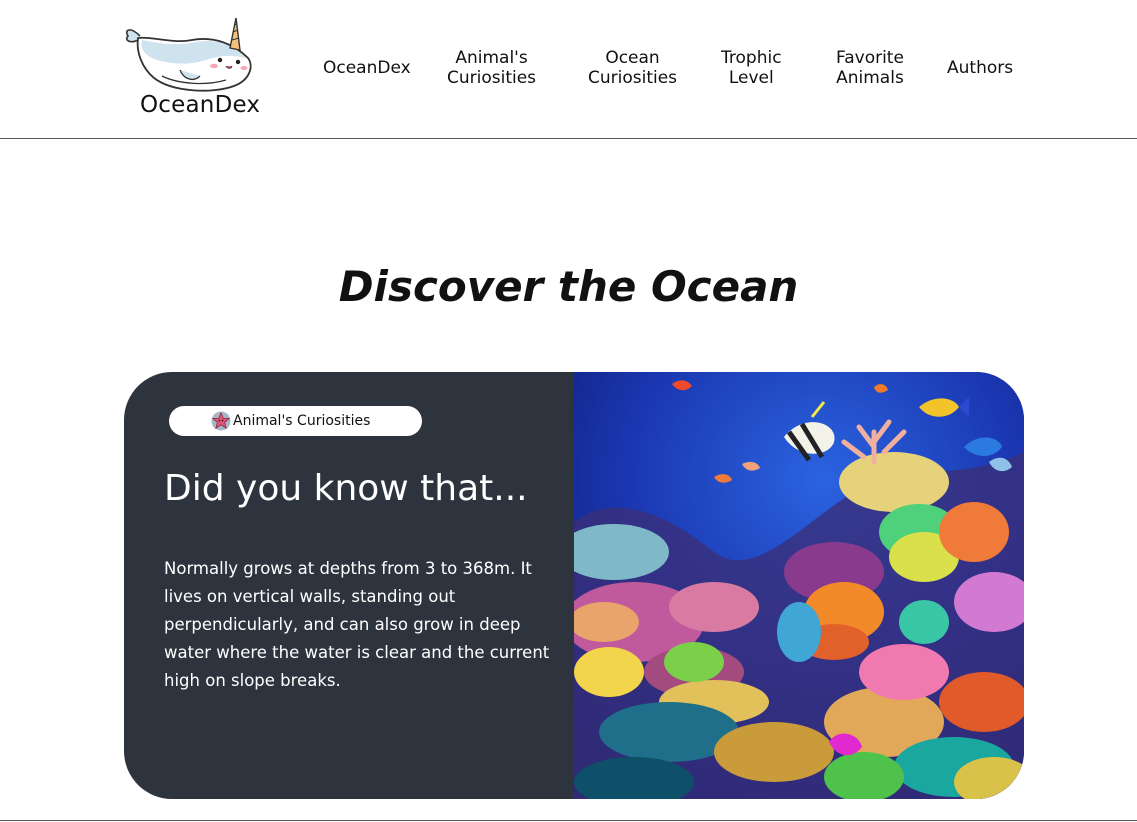 The width and height of the screenshot is (1137, 822). What do you see at coordinates (632, 68) in the screenshot?
I see `nav-item-ocean-curiosities: Ocean Curiosities` at bounding box center [632, 68].